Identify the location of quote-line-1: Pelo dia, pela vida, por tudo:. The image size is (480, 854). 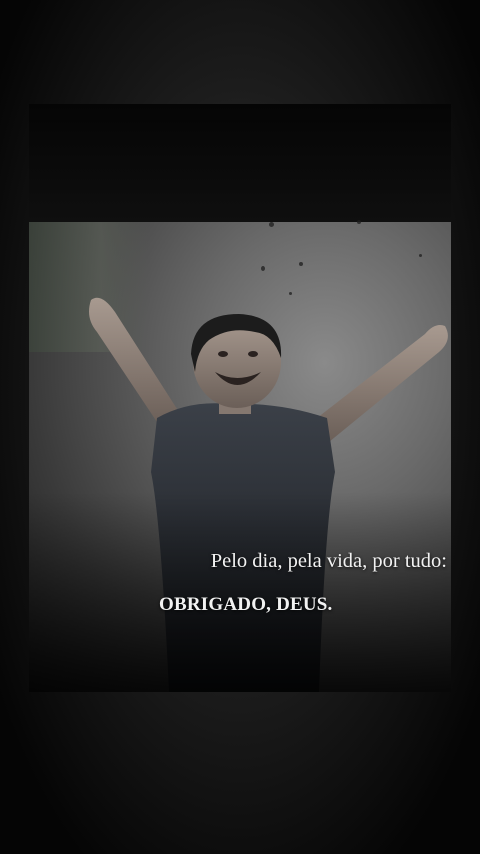
(328, 561).